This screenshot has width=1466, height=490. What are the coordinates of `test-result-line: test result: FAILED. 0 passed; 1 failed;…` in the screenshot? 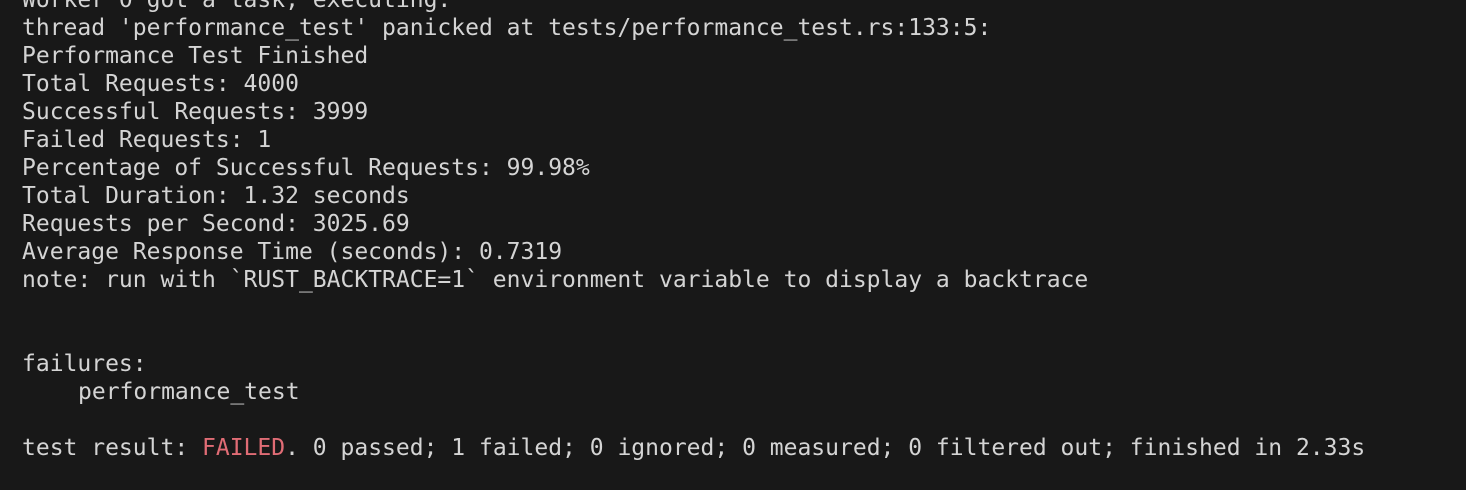 It's located at (693, 448).